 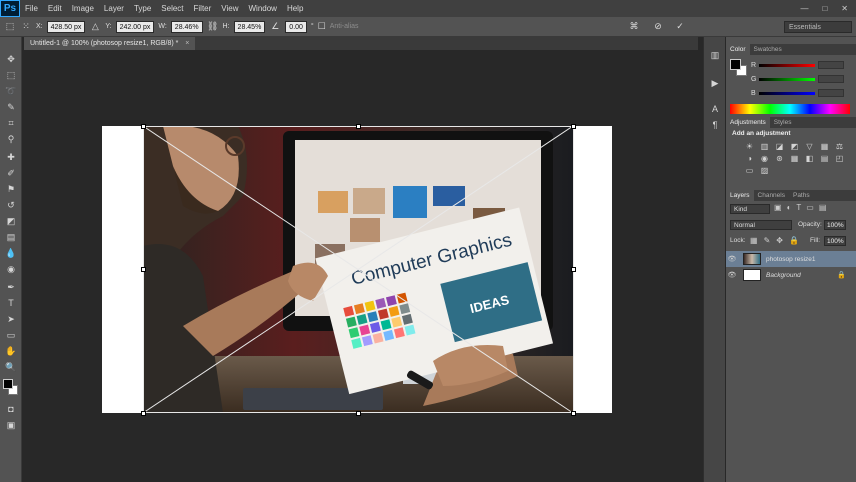 I want to click on angle-field: 0.00, so click(x=296, y=26).